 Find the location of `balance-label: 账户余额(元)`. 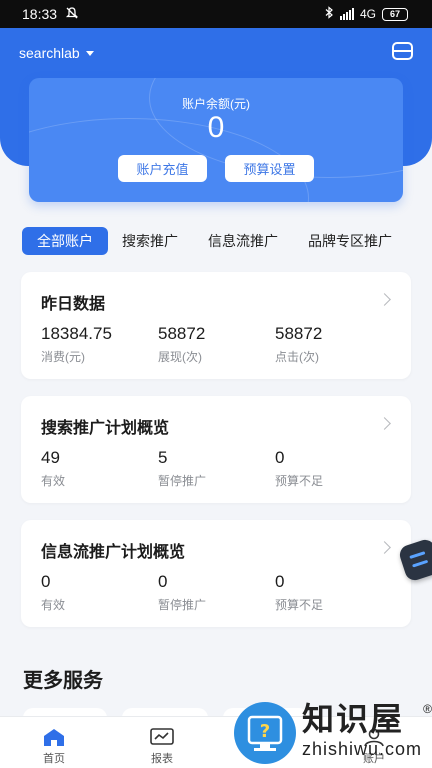

balance-label: 账户余额(元) is located at coordinates (216, 104).